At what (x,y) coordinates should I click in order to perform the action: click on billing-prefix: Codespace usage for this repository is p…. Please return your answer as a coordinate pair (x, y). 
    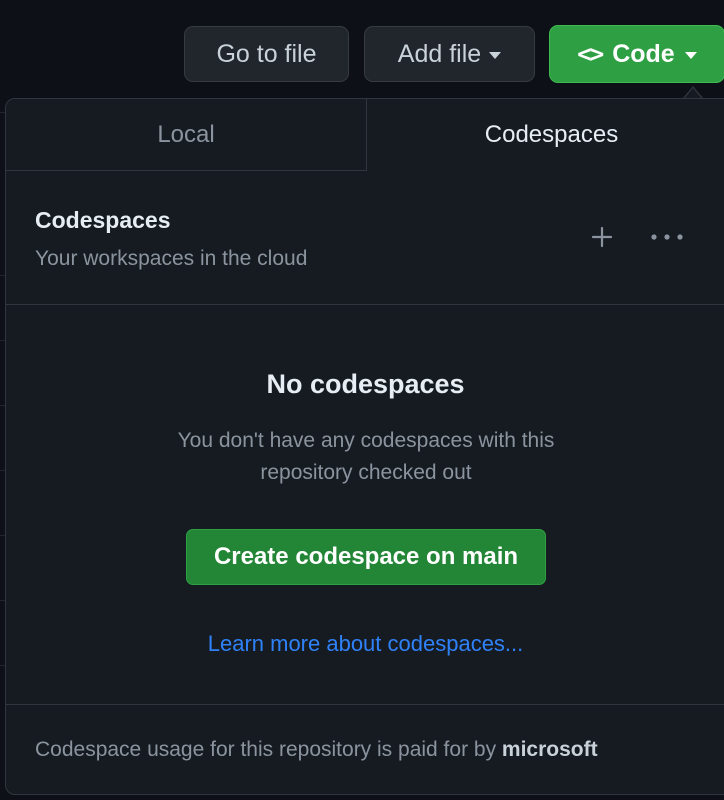
    Looking at the image, I should click on (266, 749).